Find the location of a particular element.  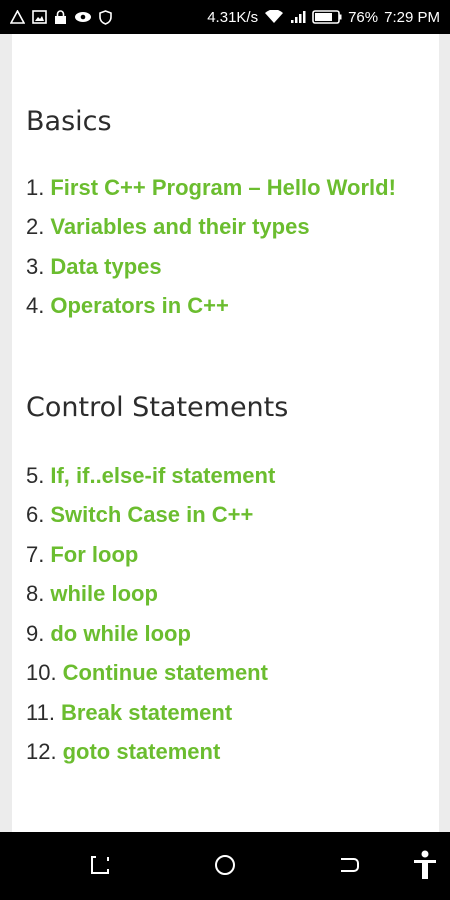

home-icon is located at coordinates (225, 867).